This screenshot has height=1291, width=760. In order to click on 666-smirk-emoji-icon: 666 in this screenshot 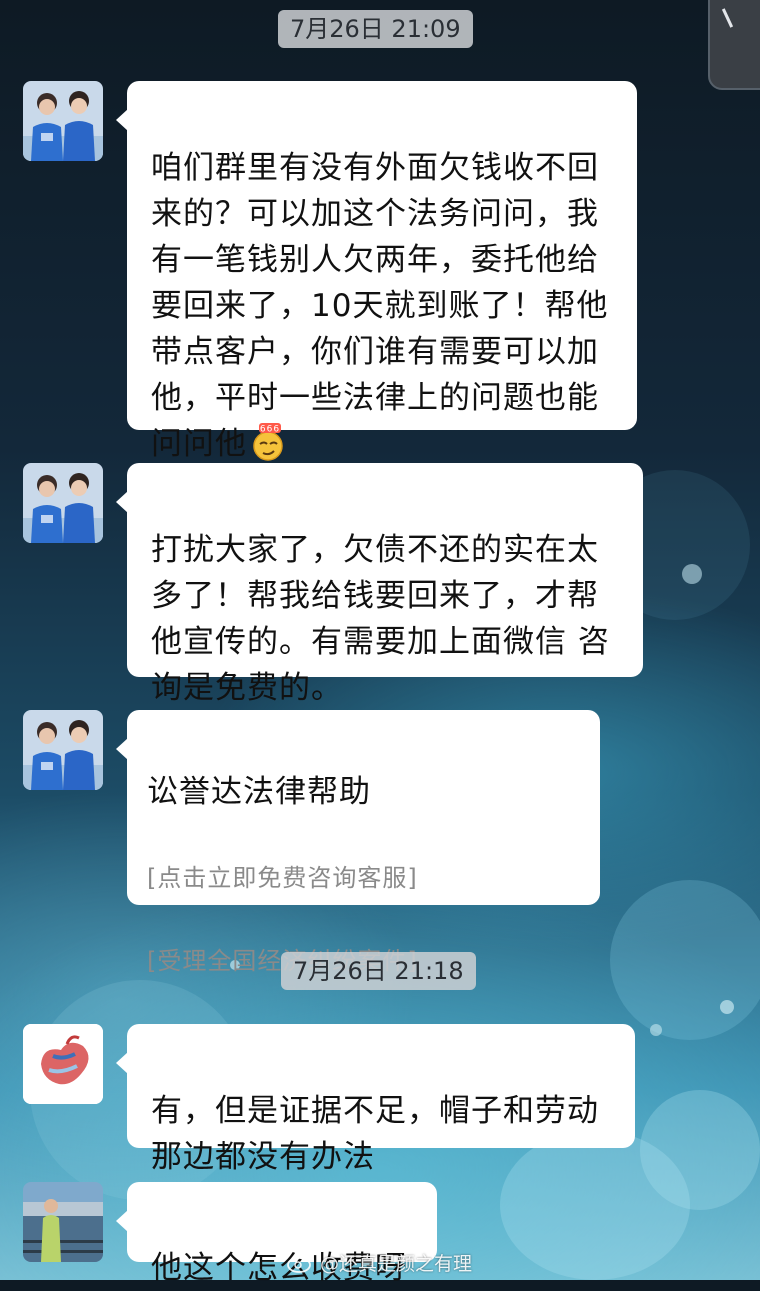, I will do `click(268, 442)`.